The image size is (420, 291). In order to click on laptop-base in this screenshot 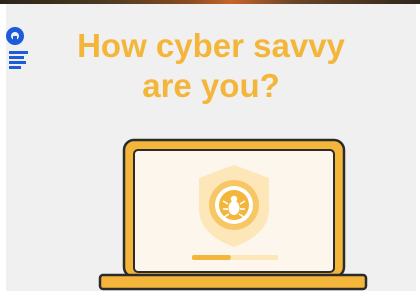, I will do `click(233, 282)`.